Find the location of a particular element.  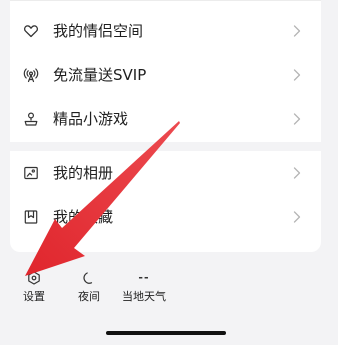

local-weather-label: 当地天气 is located at coordinates (144, 296).